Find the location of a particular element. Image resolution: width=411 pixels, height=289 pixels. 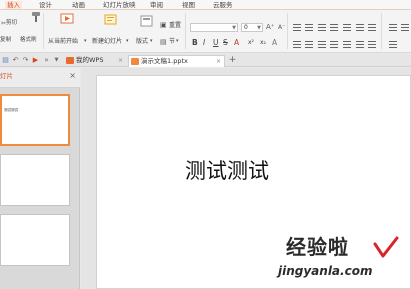

copy-button: 复制 is located at coordinates (5, 40).